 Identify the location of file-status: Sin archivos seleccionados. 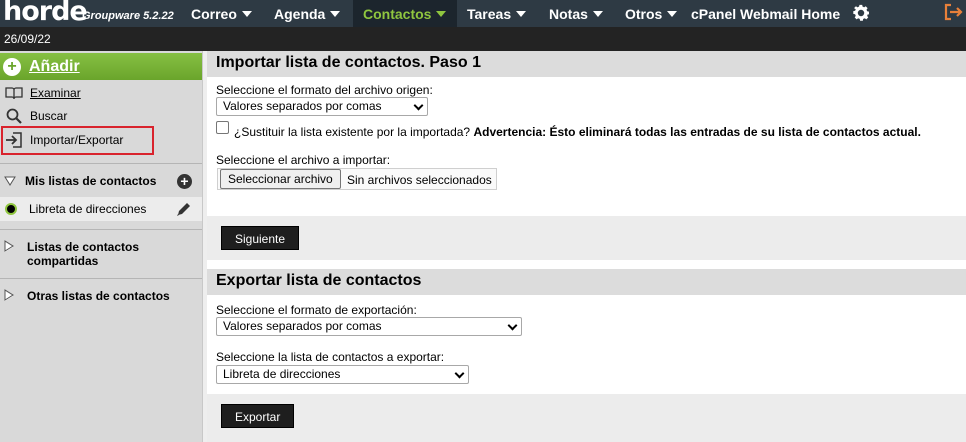
(419, 180).